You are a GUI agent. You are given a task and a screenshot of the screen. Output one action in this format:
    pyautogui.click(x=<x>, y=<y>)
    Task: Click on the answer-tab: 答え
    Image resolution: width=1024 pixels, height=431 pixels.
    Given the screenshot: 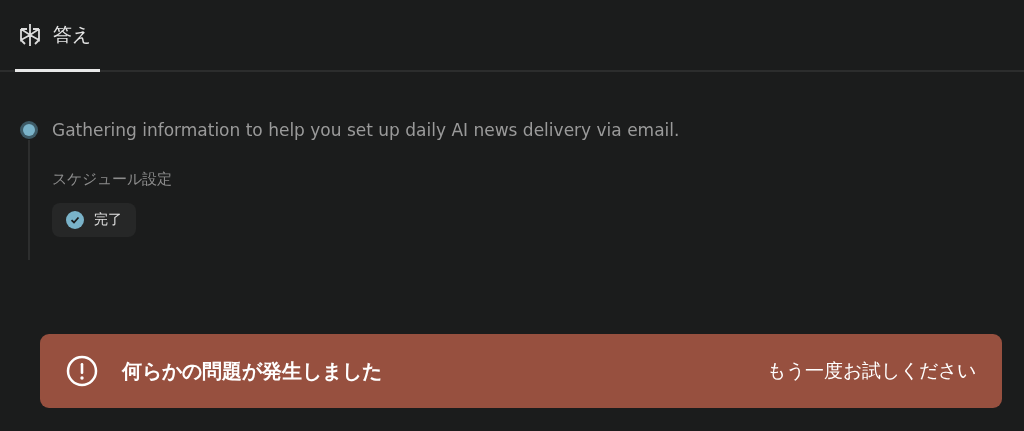 What is the action you would take?
    pyautogui.click(x=57, y=36)
    